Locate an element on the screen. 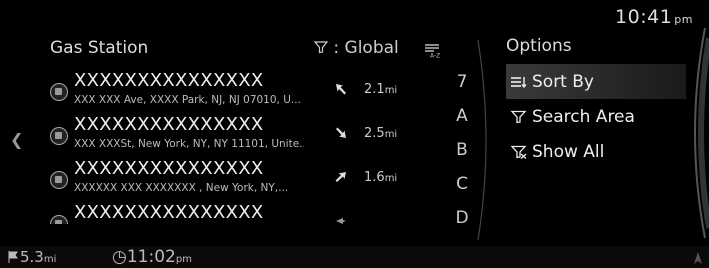 The height and width of the screenshot is (268, 709). alpha-index-item: C is located at coordinates (462, 191).